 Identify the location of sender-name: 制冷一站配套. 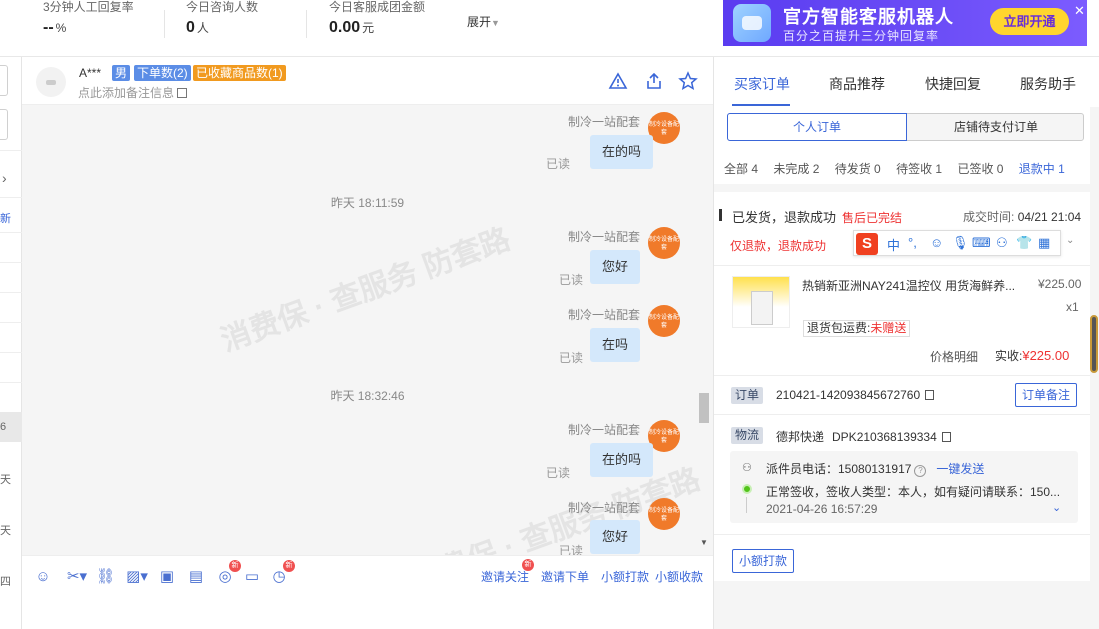
(604, 237).